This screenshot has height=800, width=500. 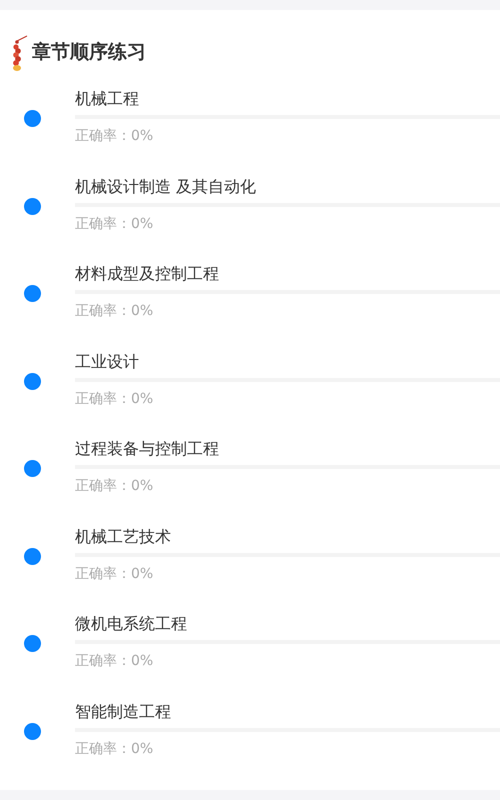 What do you see at coordinates (250, 744) in the screenshot?
I see `chapter-item: 智能制造工程 正确率：0%` at bounding box center [250, 744].